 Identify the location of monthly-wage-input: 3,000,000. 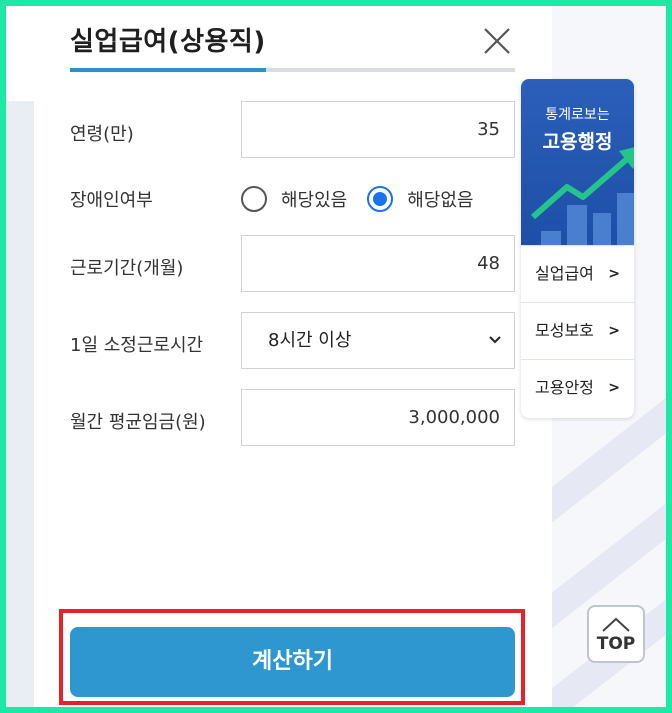
(378, 417).